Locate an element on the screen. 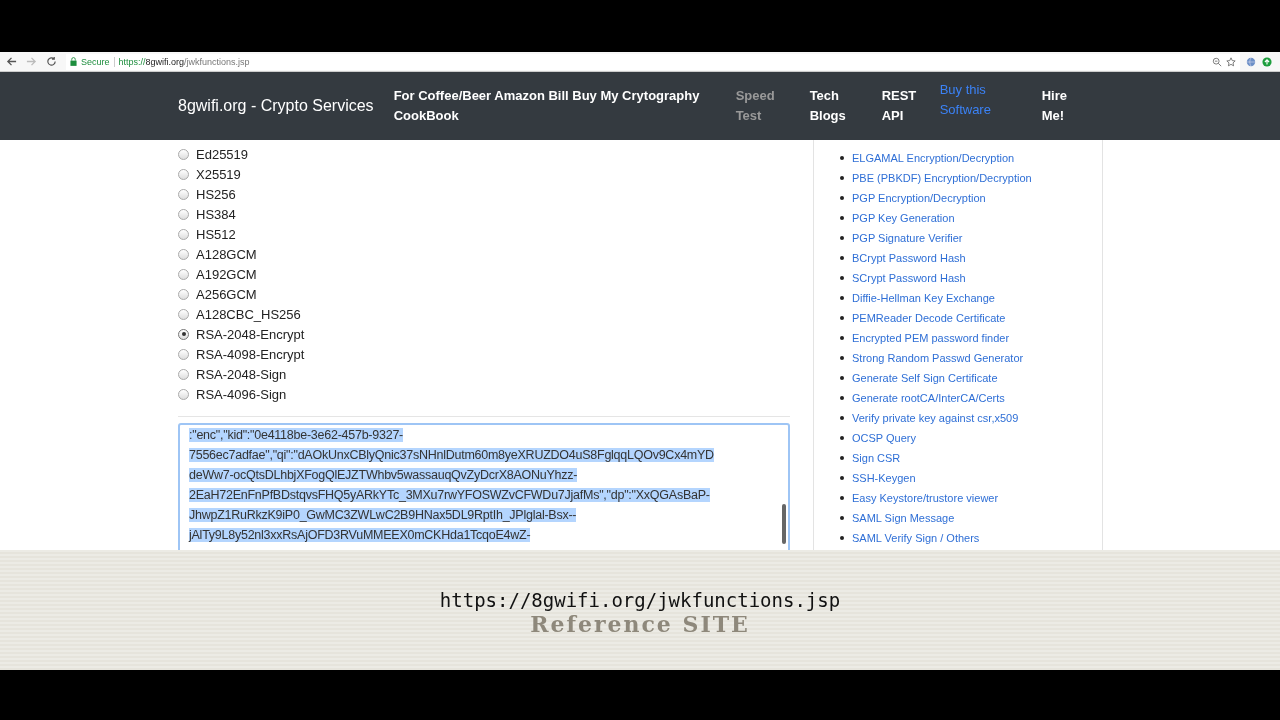 The height and width of the screenshot is (720, 1280). zoom-icon is located at coordinates (1217, 61).